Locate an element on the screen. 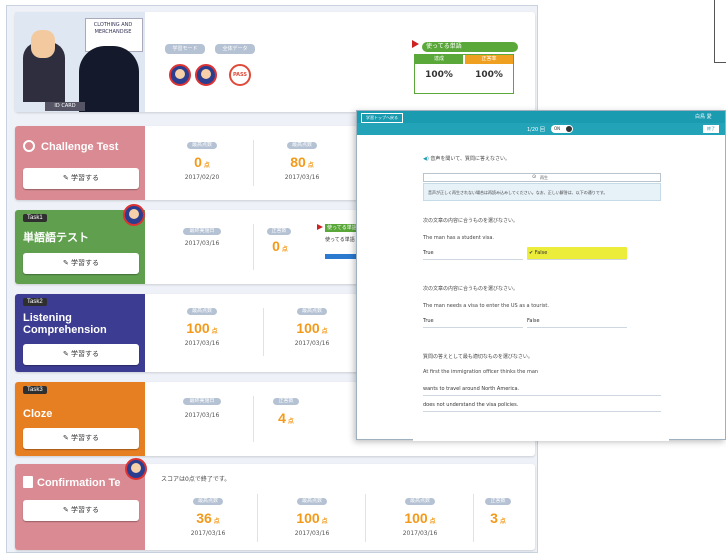 This screenshot has width=726, height=553. check-icon: ✔ is located at coordinates (531, 253).